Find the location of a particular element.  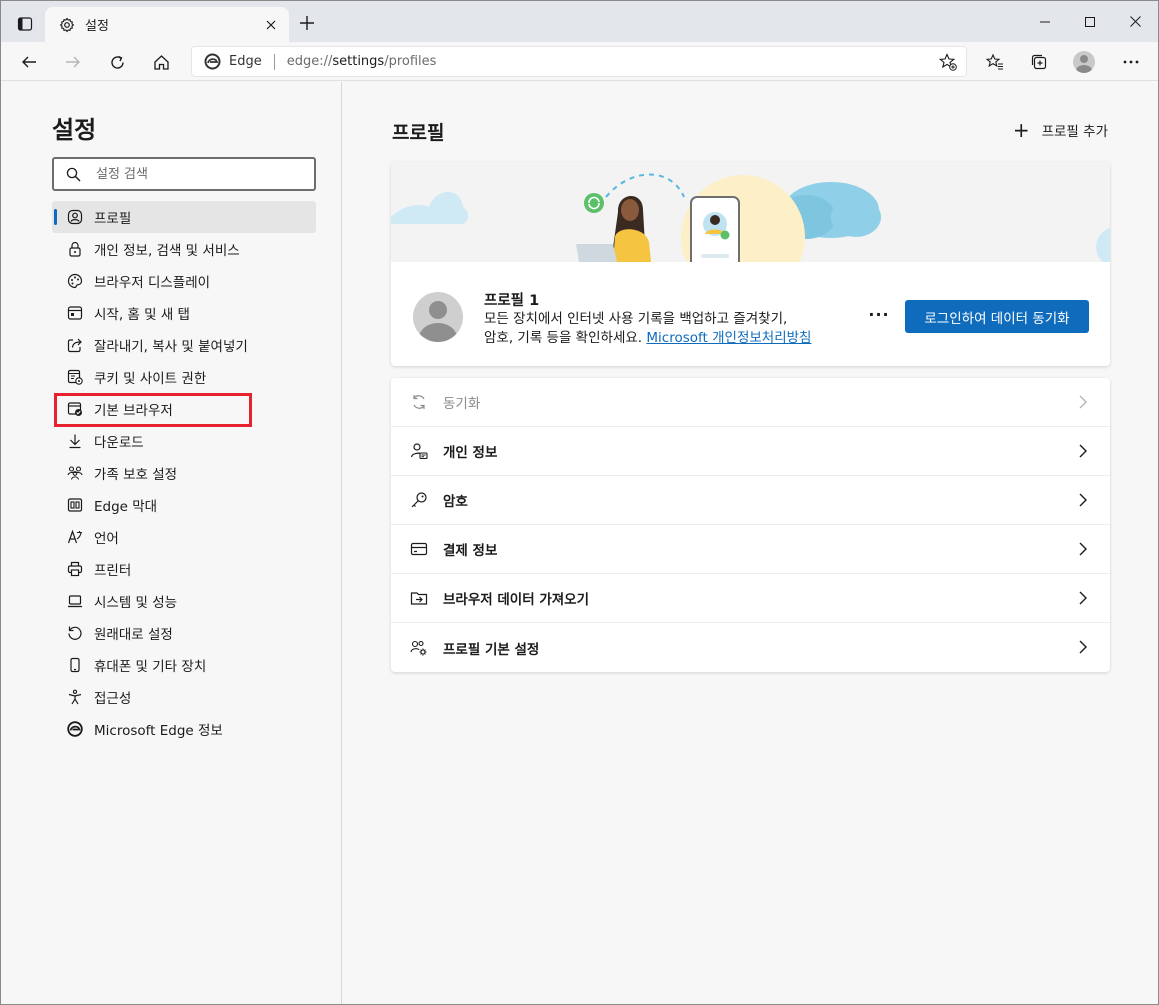

address-separator is located at coordinates (274, 61).